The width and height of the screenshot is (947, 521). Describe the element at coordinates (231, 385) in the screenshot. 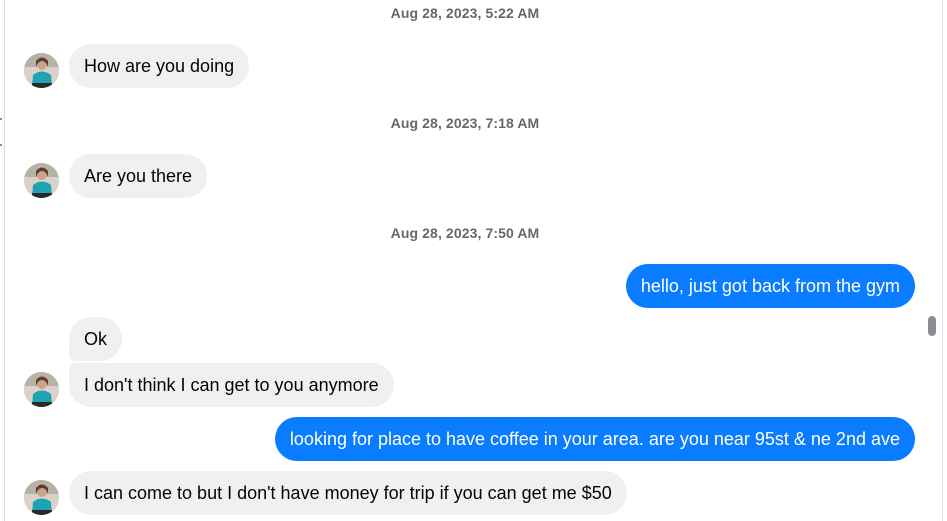

I see `incoming-message-bubble: I don't think I can get to you anymore` at that location.